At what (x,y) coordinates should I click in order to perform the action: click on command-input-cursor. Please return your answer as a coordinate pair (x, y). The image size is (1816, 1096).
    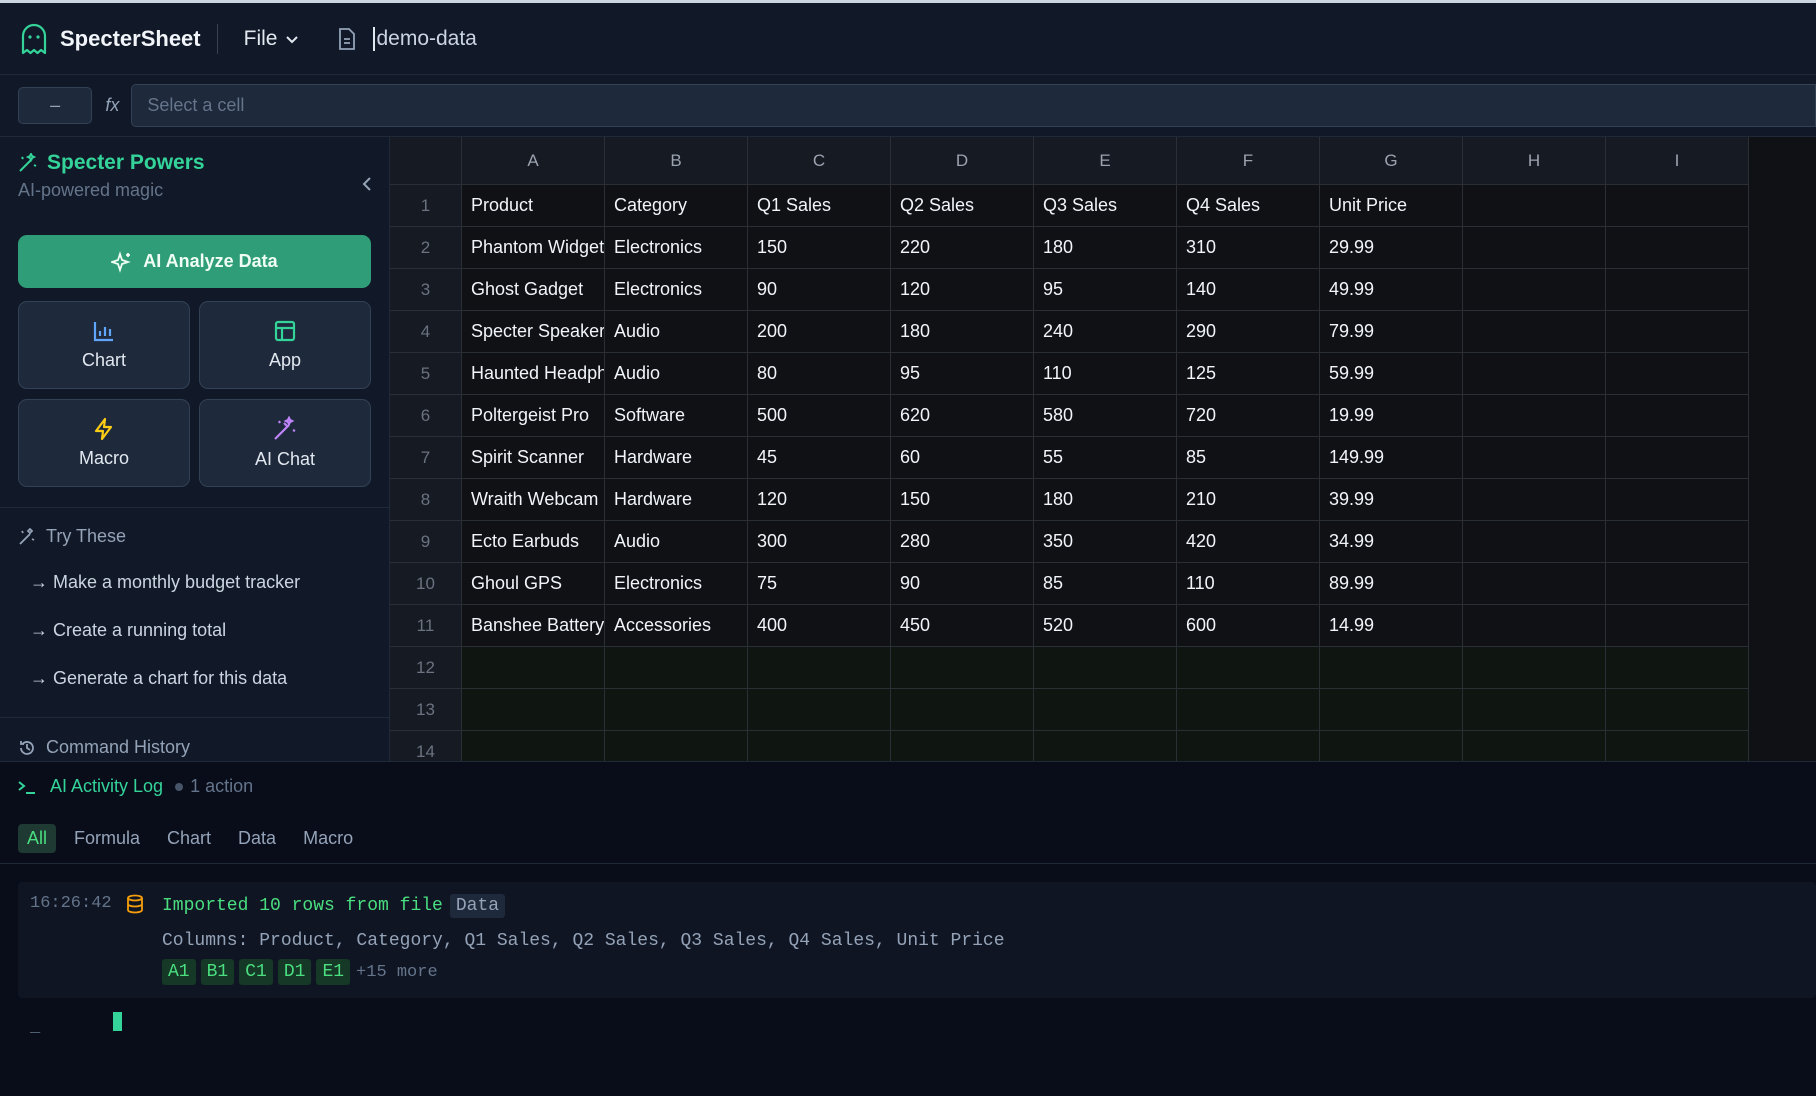
    Looking at the image, I should click on (117, 1021).